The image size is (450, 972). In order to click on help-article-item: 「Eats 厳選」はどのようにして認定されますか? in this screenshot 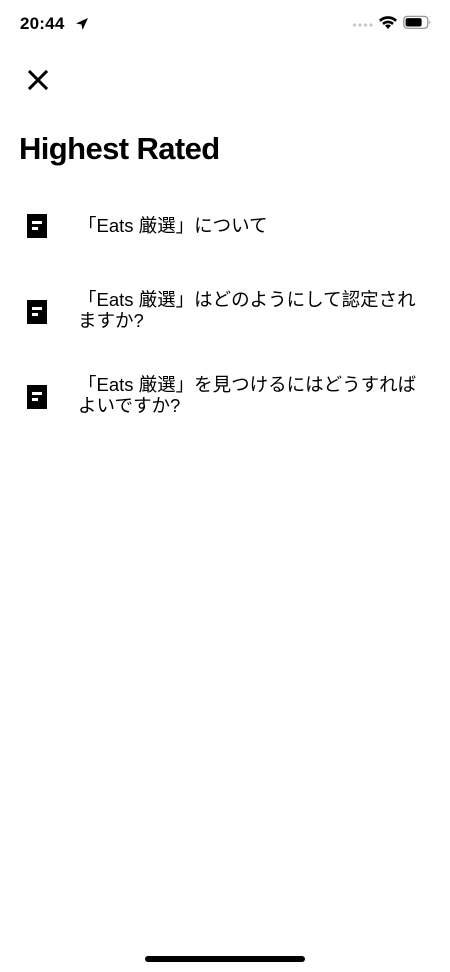, I will do `click(225, 314)`.